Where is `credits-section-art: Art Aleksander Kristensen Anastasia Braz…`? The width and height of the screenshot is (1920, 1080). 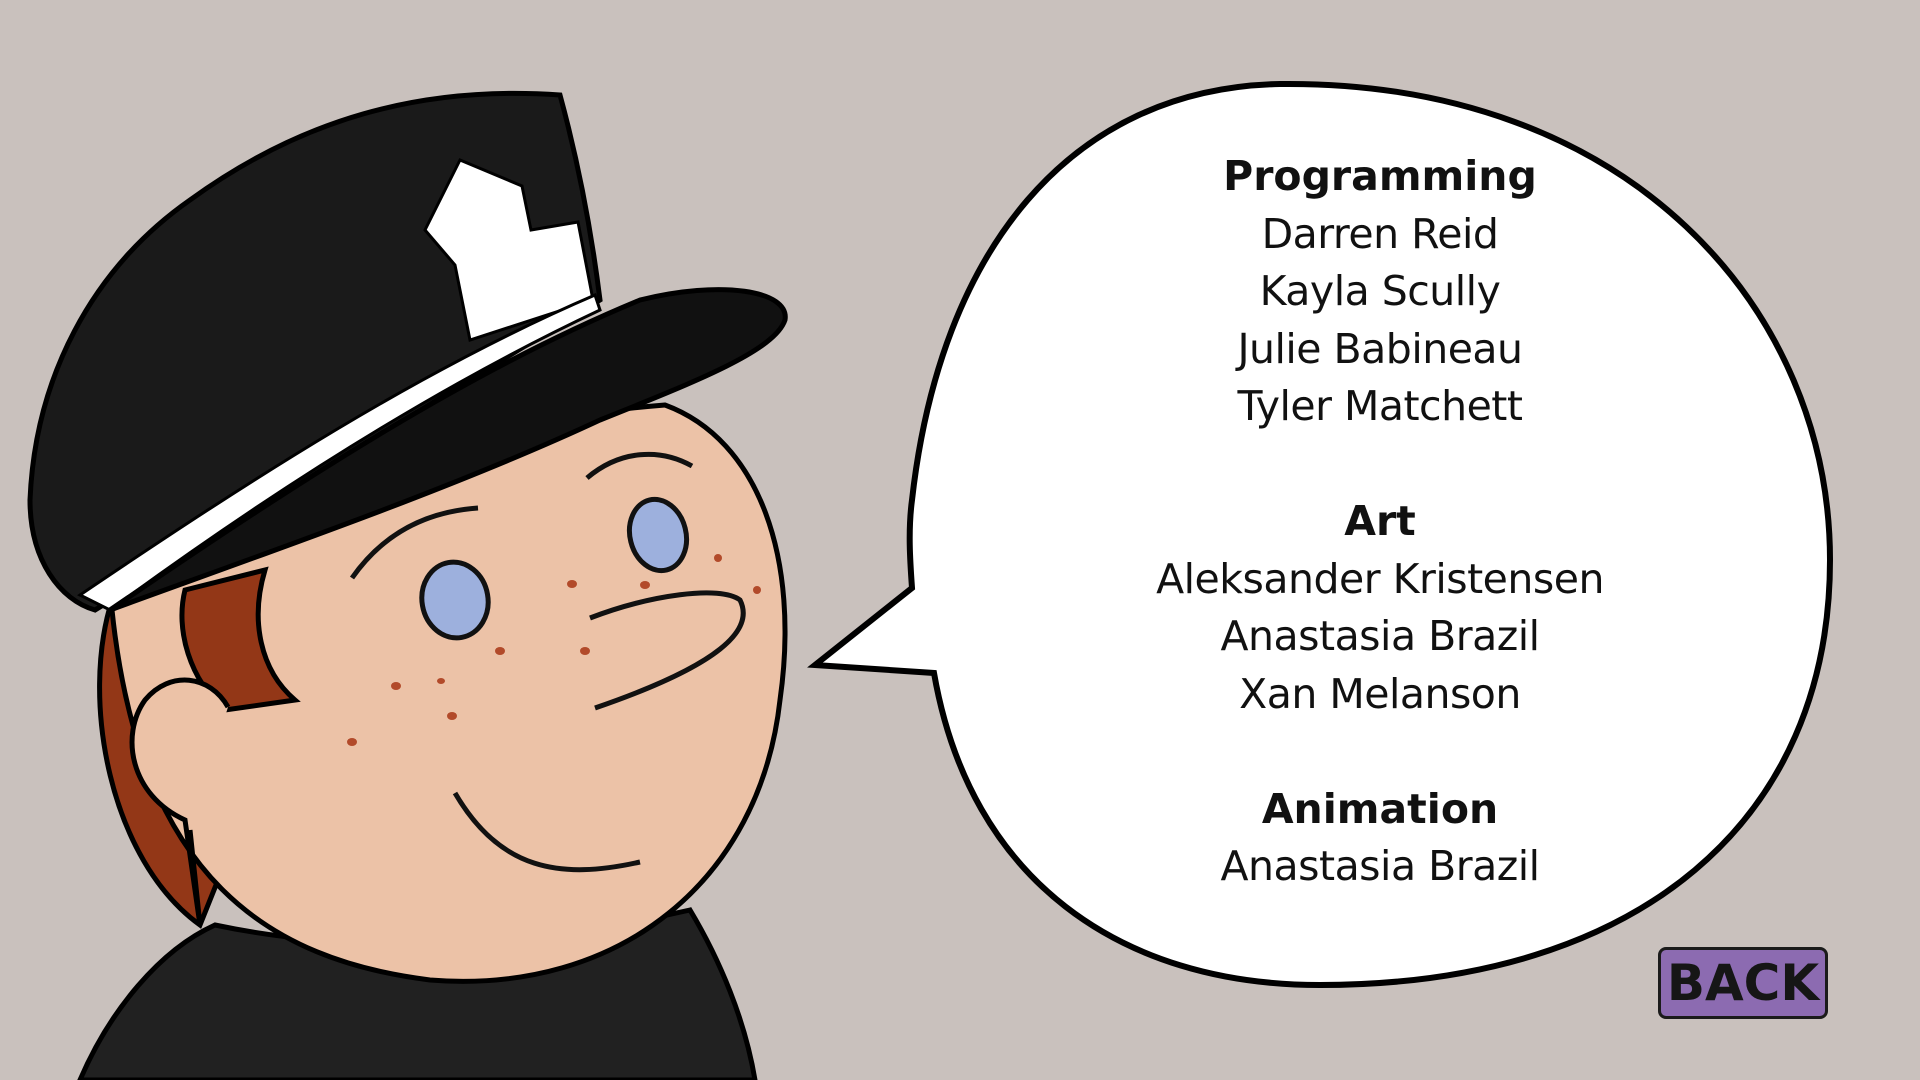
credits-section-art: Art Aleksander Kristensen Anastasia Braz… is located at coordinates (1380, 608).